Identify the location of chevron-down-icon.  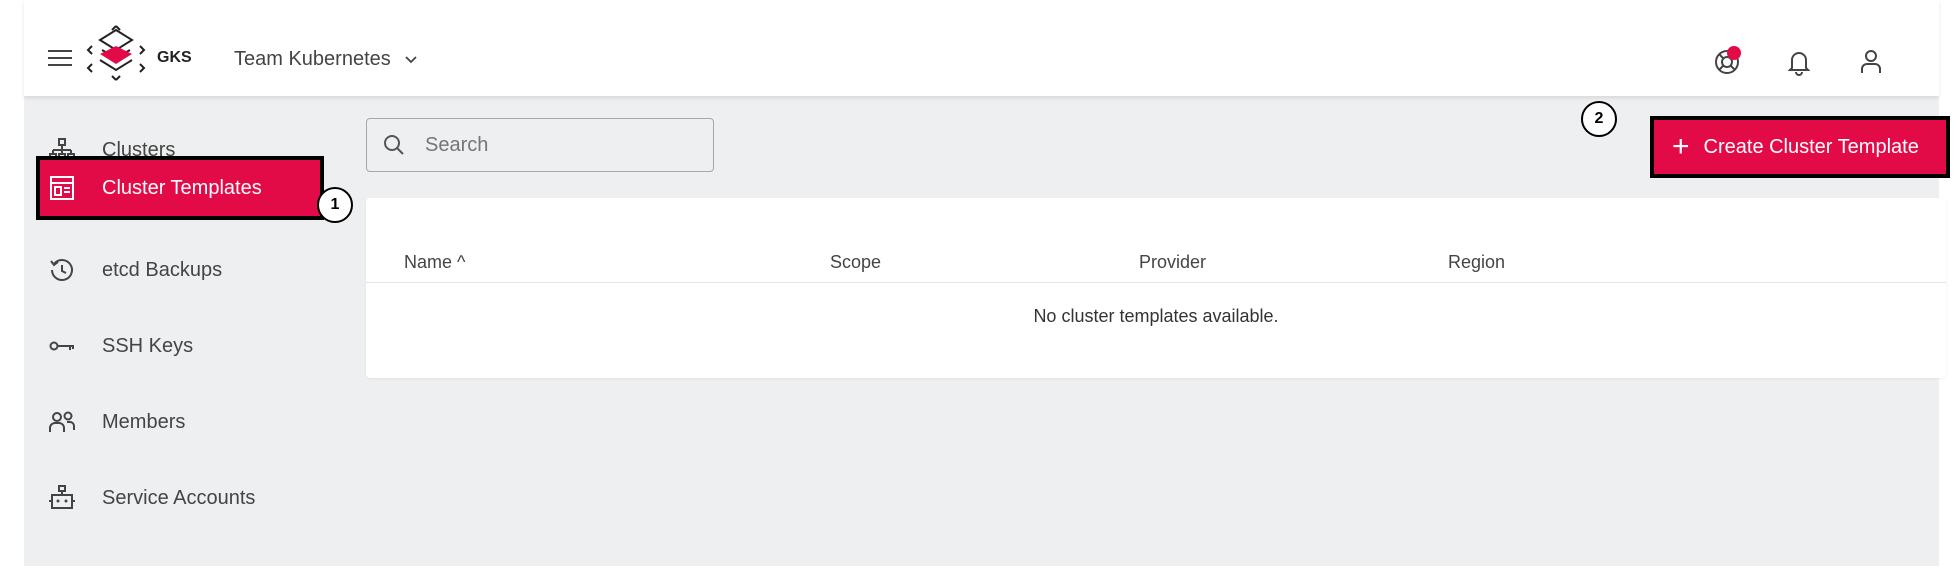
(411, 60).